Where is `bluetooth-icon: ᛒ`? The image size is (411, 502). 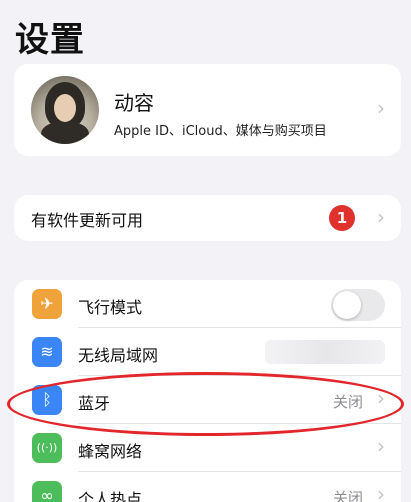 bluetooth-icon: ᛒ is located at coordinates (47, 400).